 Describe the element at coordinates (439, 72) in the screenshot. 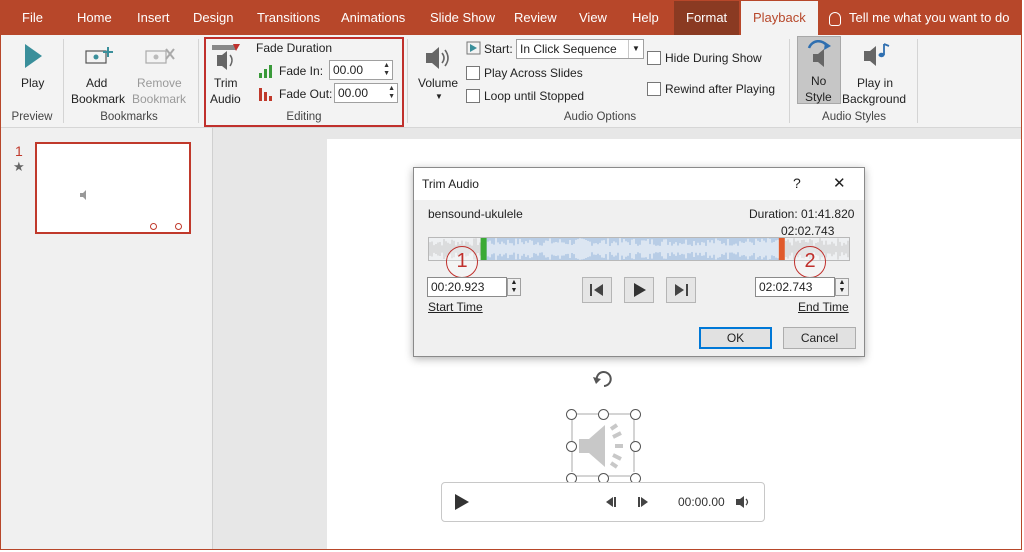

I see `volume-button: Volume ▼` at that location.